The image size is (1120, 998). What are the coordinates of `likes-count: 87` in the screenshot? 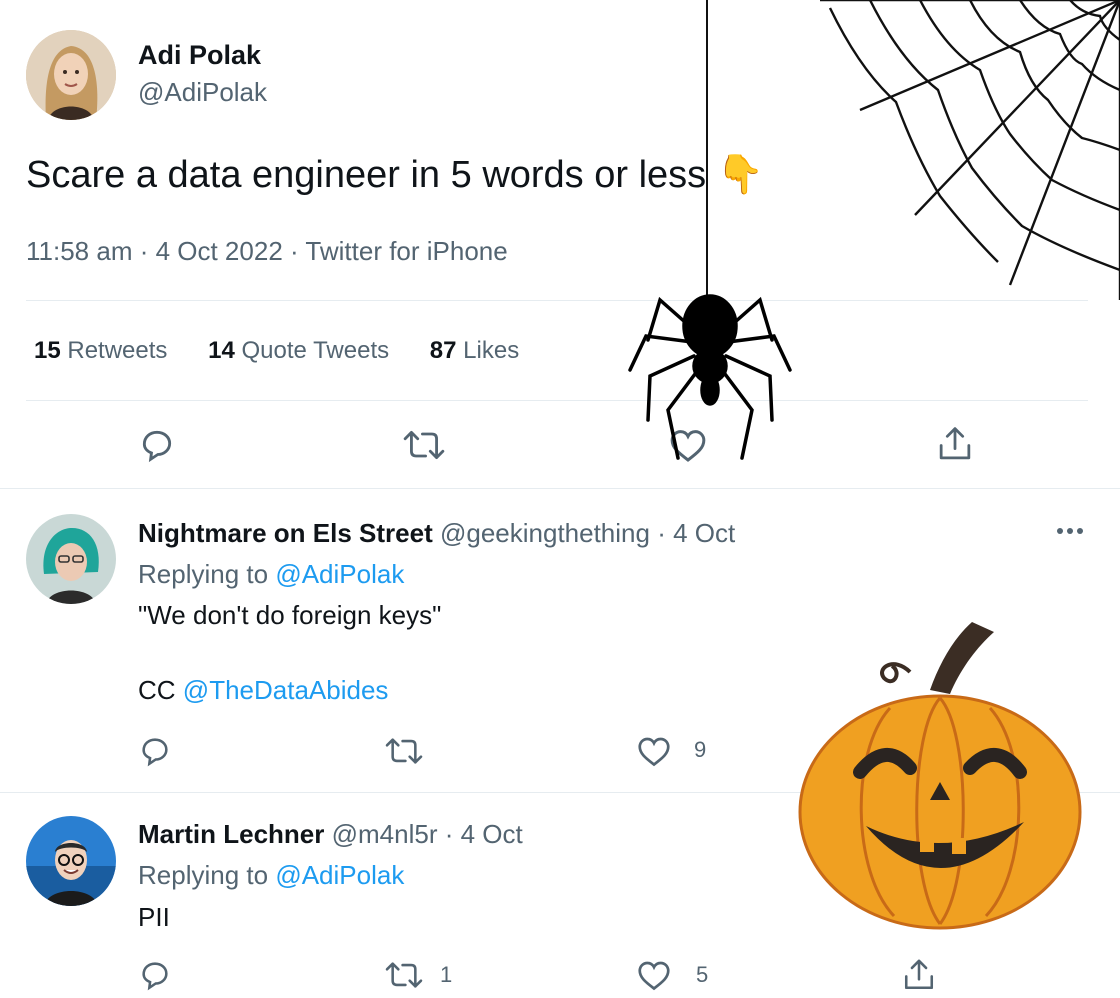 It's located at (443, 350).